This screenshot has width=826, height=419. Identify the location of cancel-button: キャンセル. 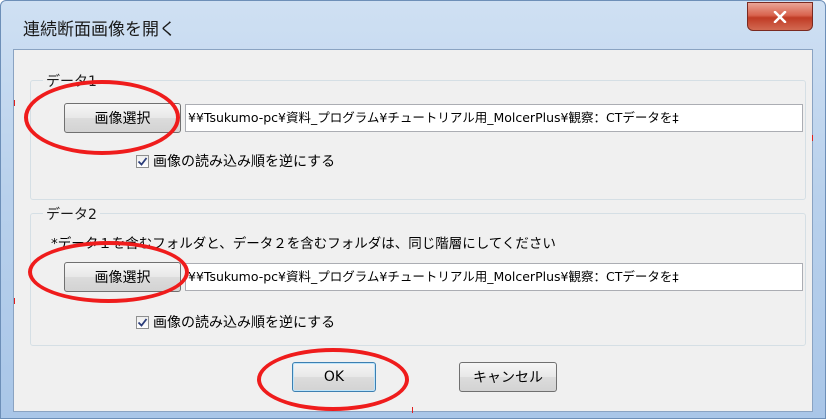
(508, 377).